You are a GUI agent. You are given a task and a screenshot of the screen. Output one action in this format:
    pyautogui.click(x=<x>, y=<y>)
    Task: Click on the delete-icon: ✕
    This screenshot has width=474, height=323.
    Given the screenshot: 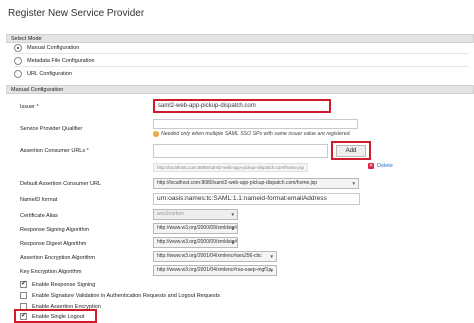 What is the action you would take?
    pyautogui.click(x=371, y=166)
    